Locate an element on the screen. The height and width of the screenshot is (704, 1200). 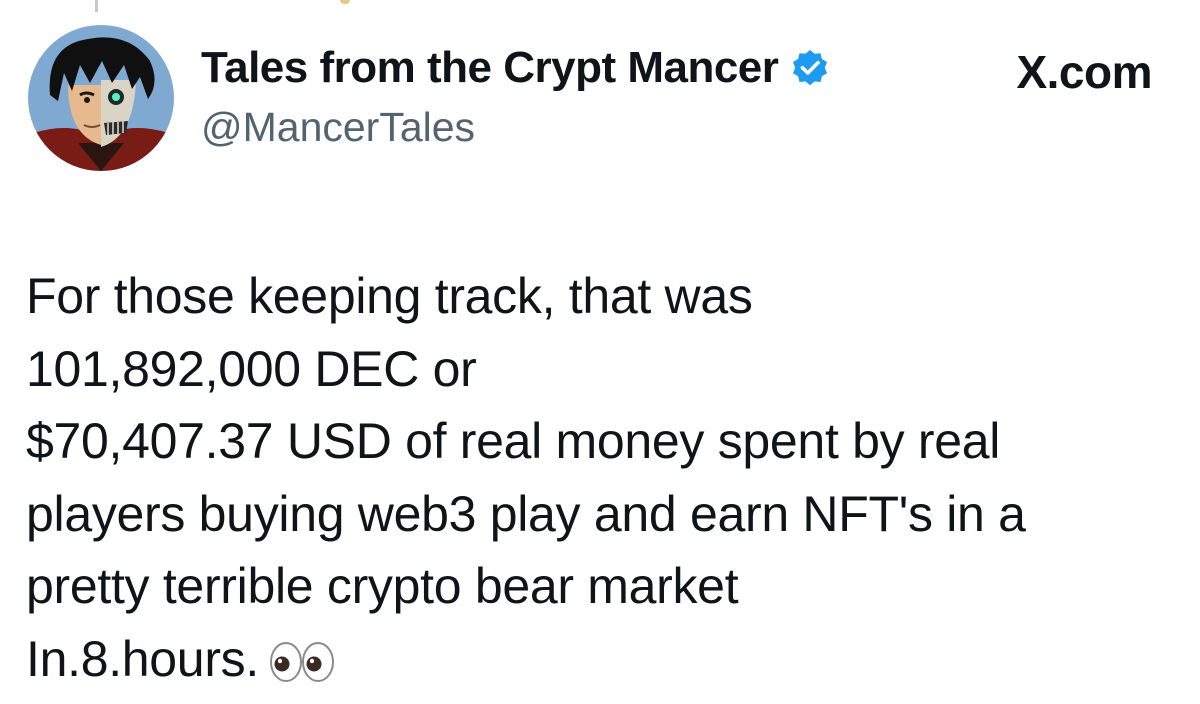
site-label: X.com is located at coordinates (1084, 72).